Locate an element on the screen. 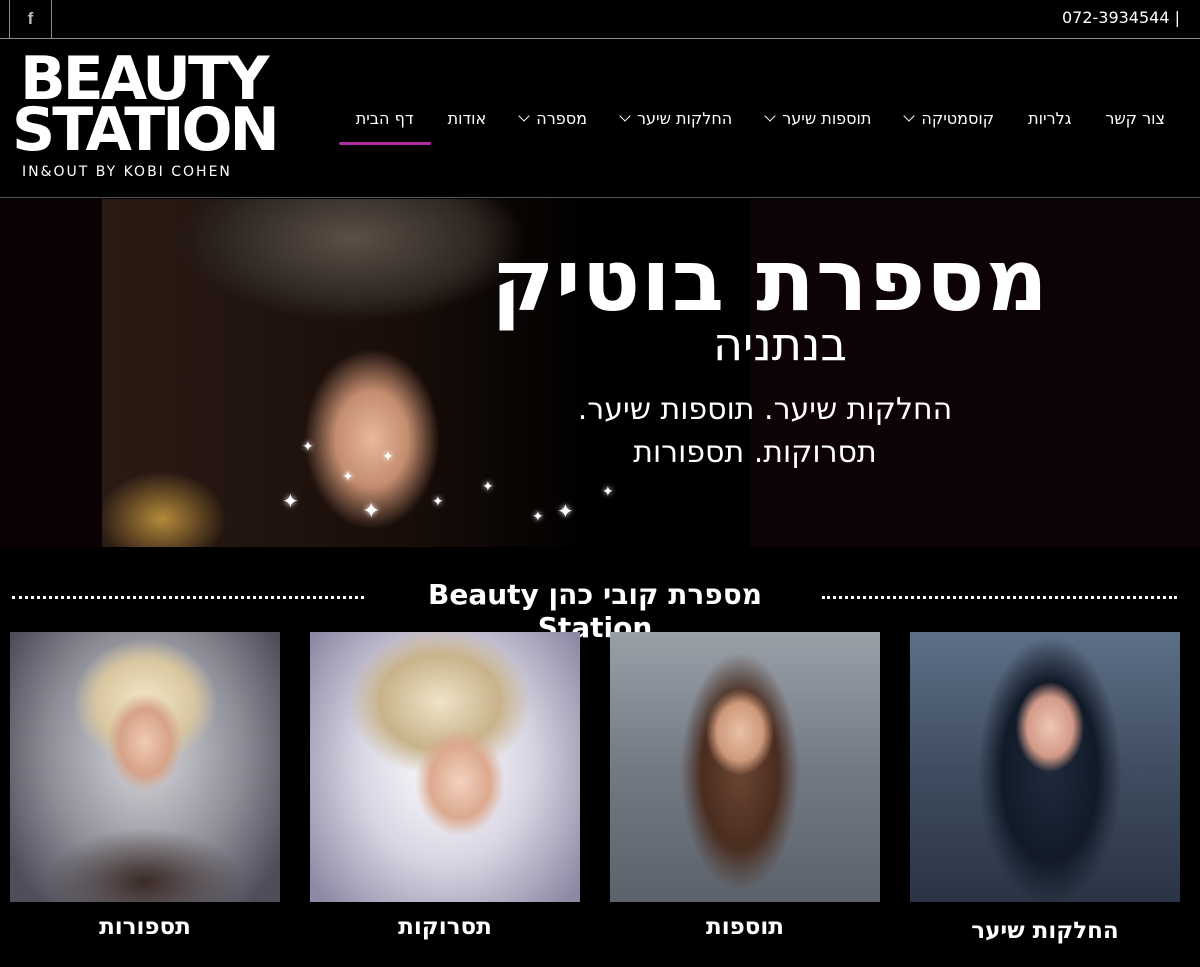 The width and height of the screenshot is (1200, 967). card-label: החלקות שיער is located at coordinates (1045, 931).